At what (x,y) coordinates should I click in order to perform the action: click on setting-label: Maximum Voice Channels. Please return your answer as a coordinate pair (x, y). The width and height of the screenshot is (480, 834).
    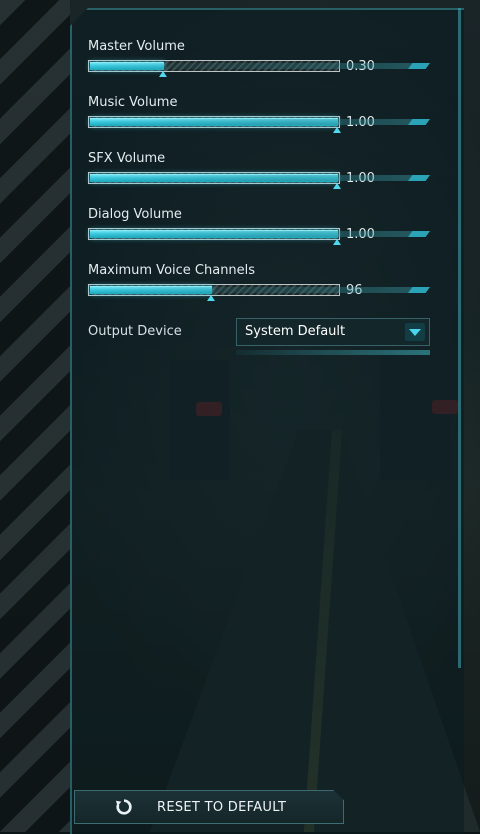
    Looking at the image, I should click on (172, 270).